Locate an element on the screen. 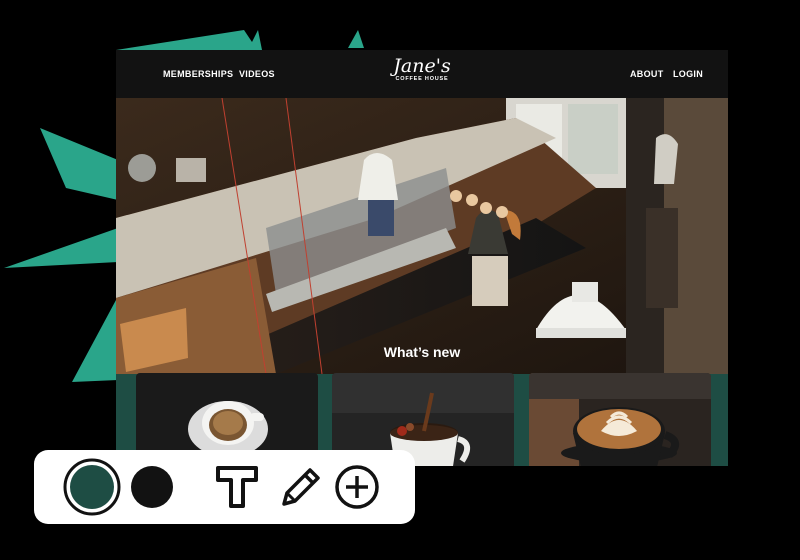  news-card is located at coordinates (620, 419).